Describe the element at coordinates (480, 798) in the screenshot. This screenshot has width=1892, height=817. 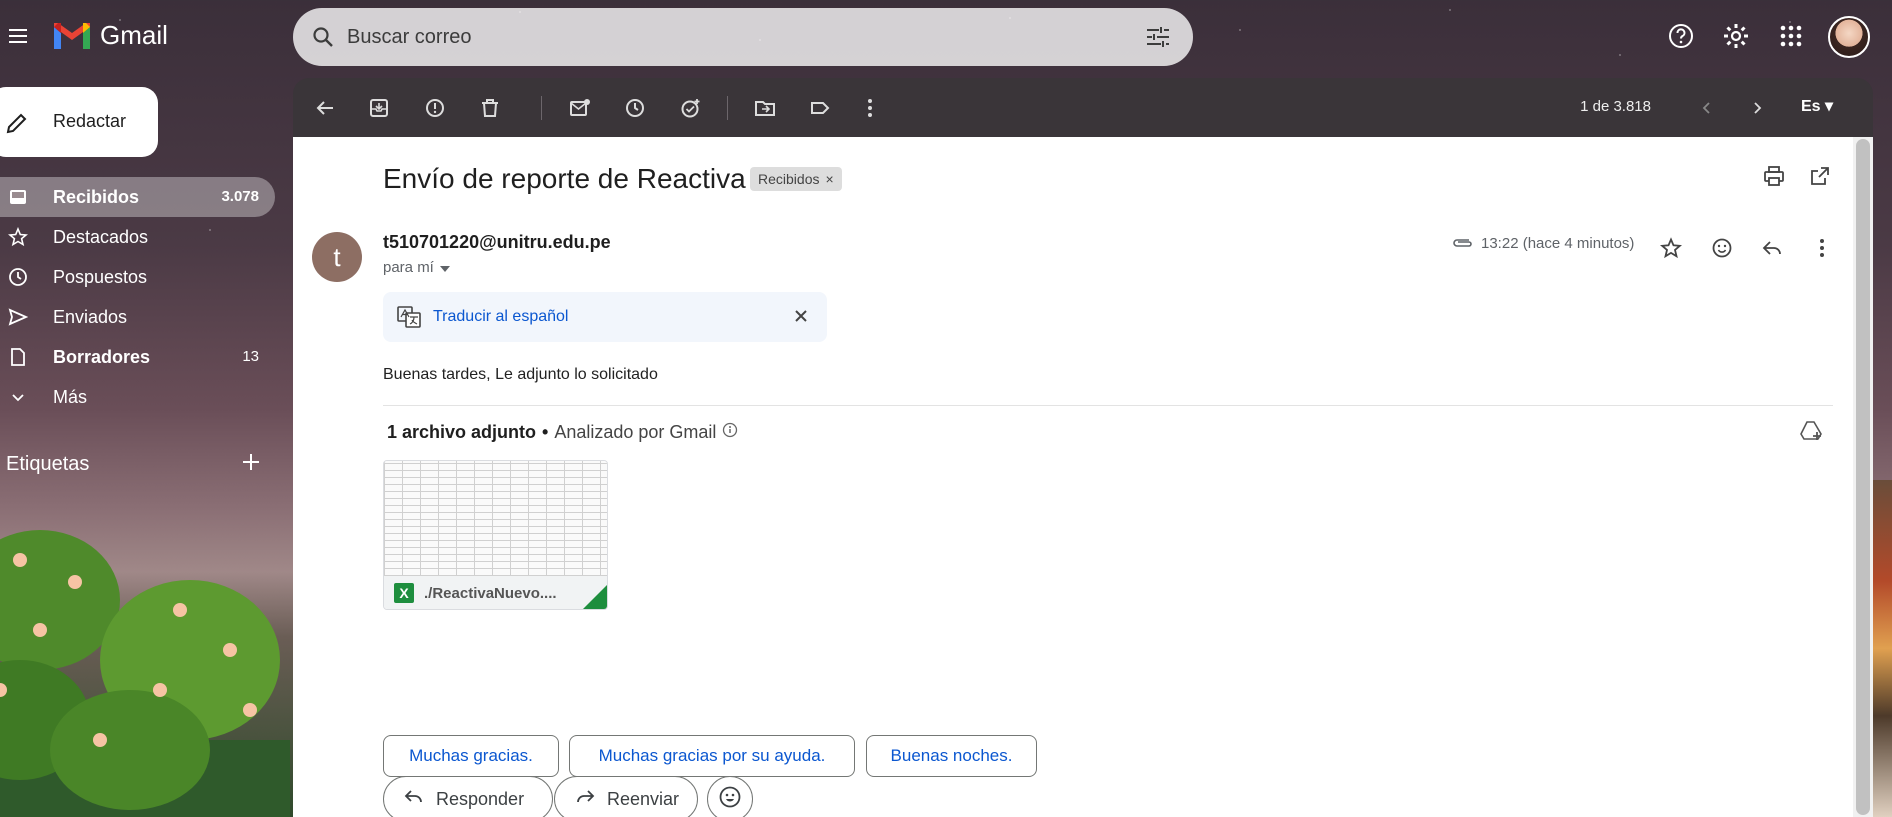
I see `reply-label: Responder` at that location.